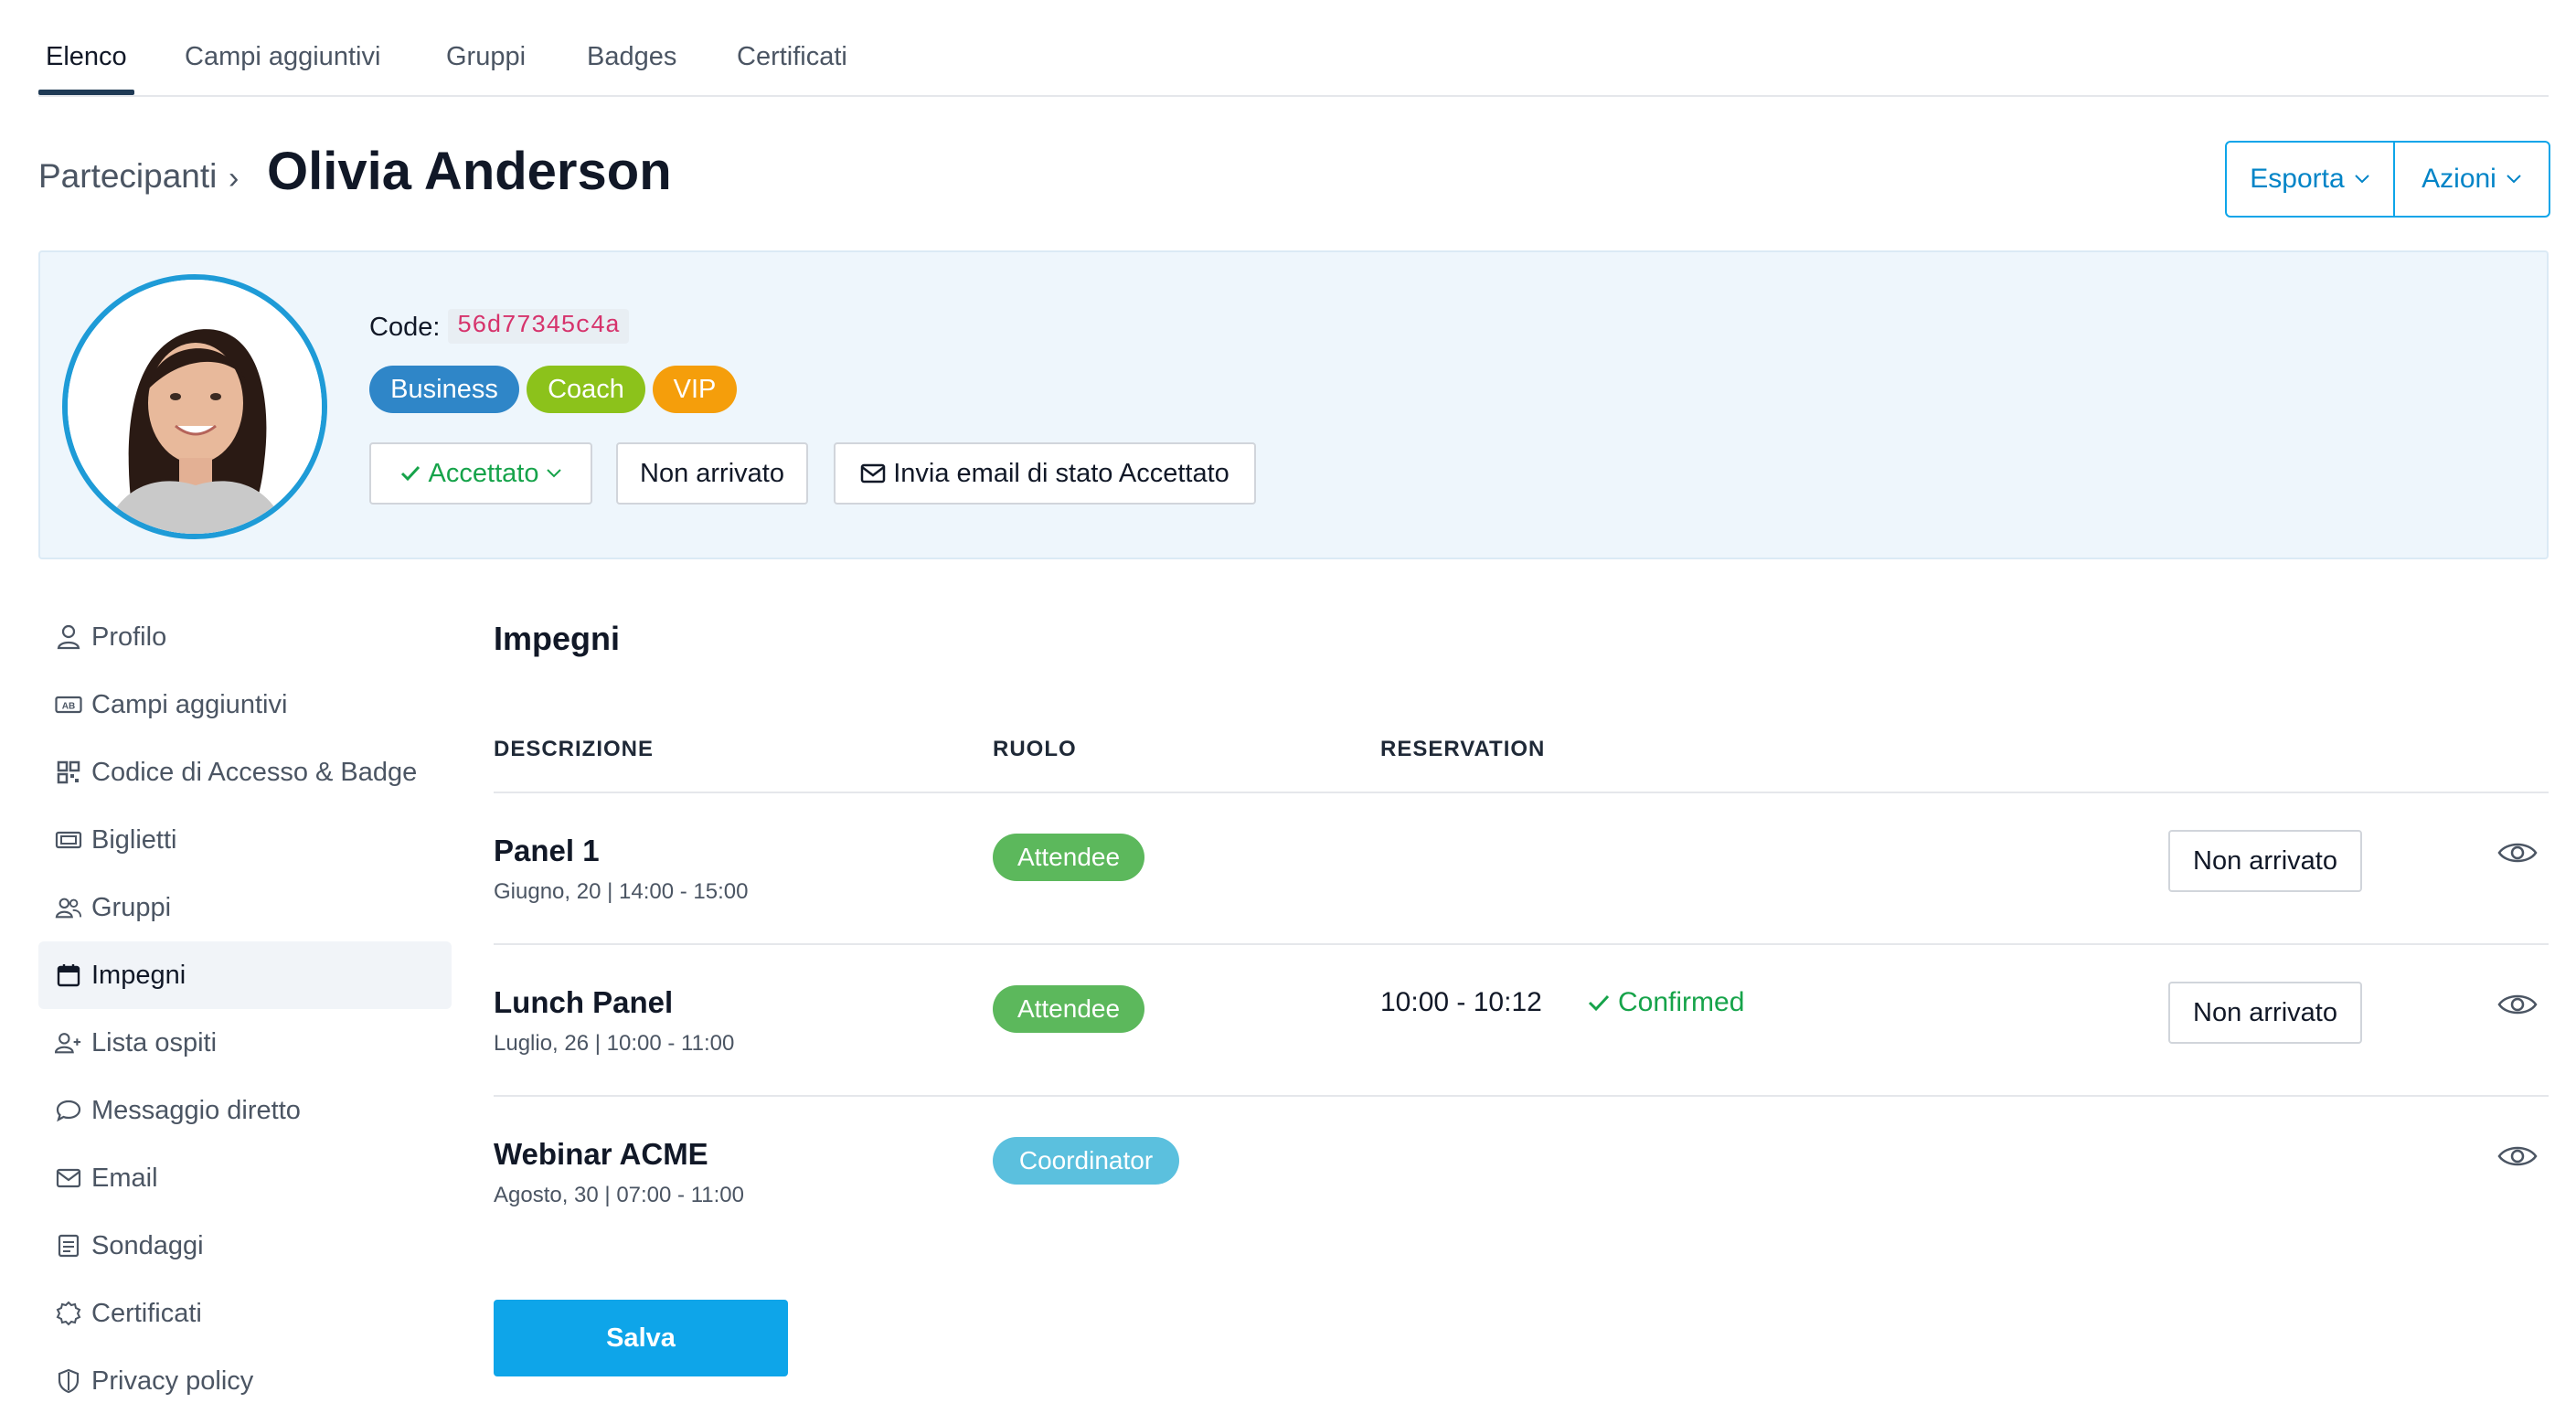 This screenshot has width=2576, height=1424. I want to click on sidebar-item-label: Lista ospiti, so click(154, 1042).